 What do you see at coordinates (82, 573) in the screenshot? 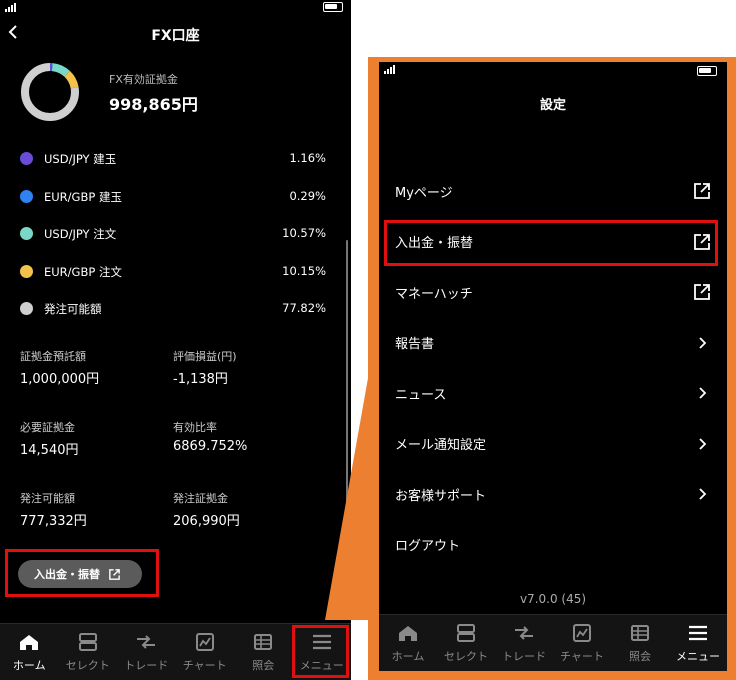
I see `highlight-box-transfer` at bounding box center [82, 573].